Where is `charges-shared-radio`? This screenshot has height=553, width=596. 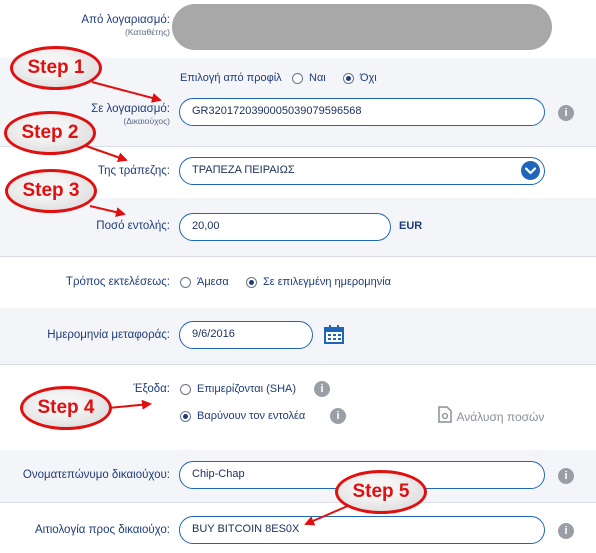
charges-shared-radio is located at coordinates (185, 389).